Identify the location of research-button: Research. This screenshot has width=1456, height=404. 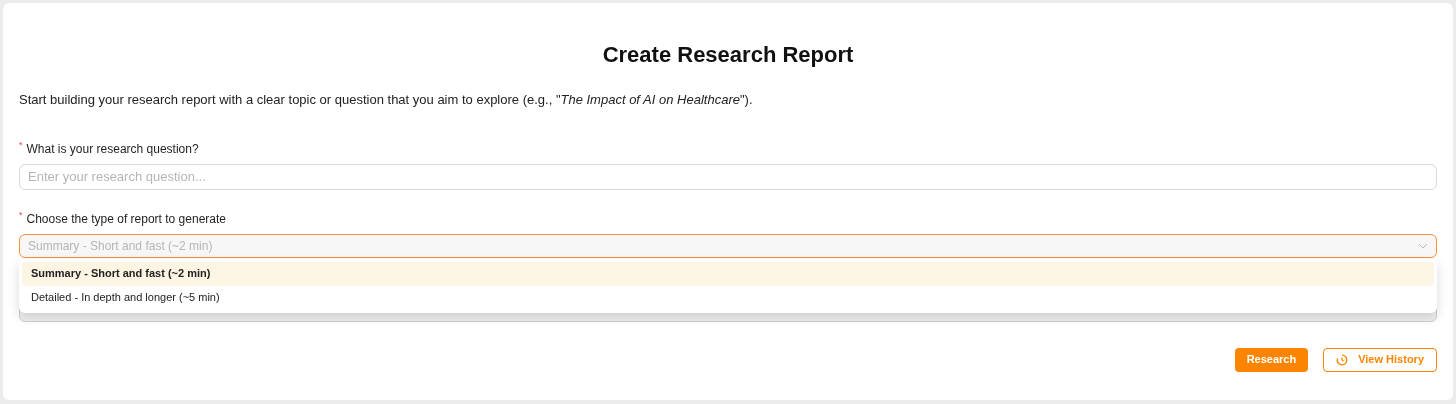
(1271, 359).